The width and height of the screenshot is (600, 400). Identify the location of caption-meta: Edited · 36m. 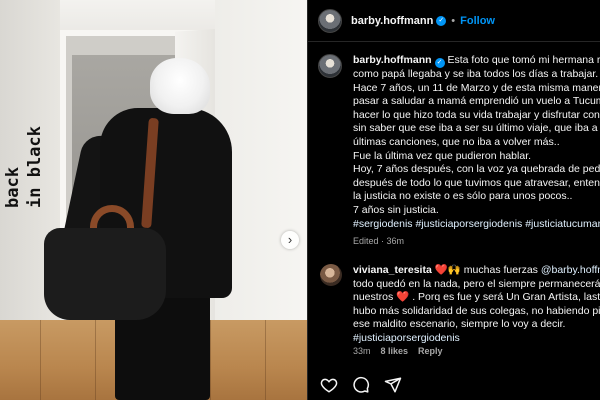
(379, 241).